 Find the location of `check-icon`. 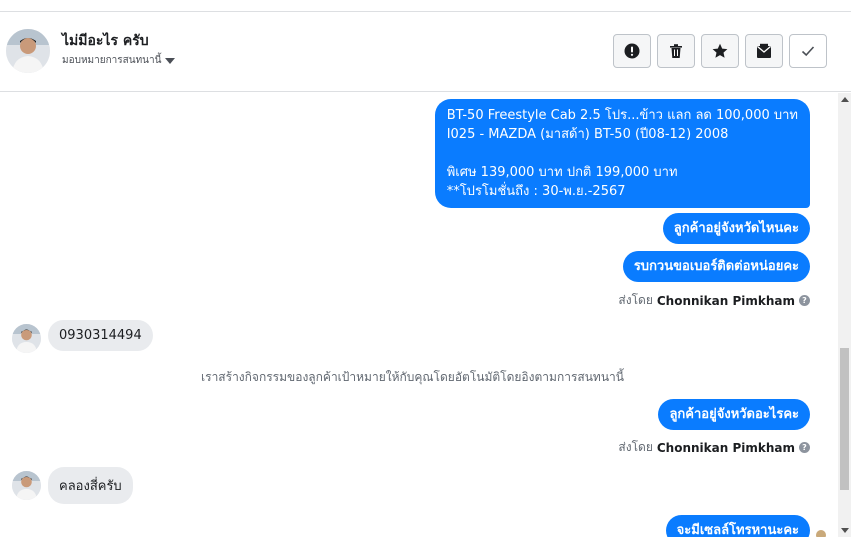

check-icon is located at coordinates (808, 51).